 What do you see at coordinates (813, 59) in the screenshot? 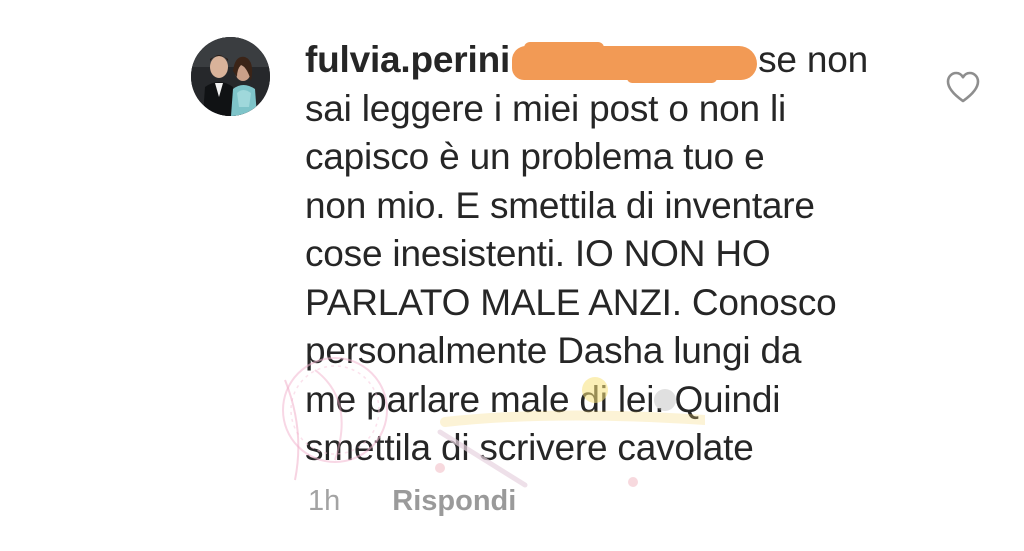
I see `comment-line-1-text: se non` at bounding box center [813, 59].